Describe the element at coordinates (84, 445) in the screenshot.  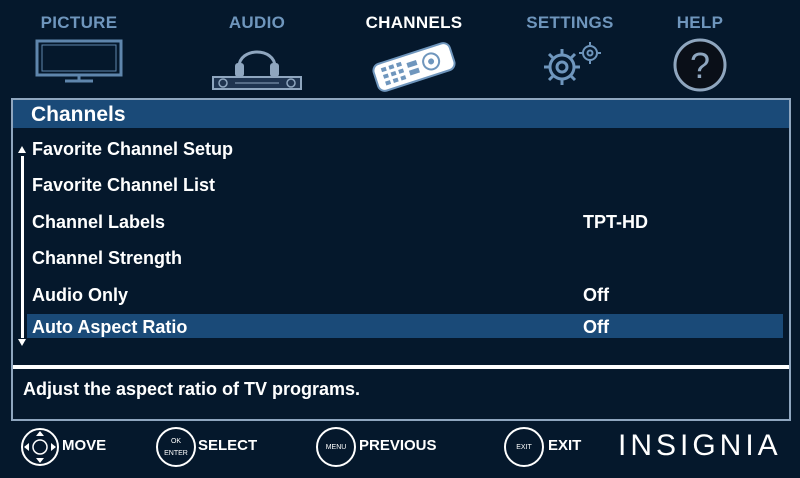
I see `hint-move-label: MOVE` at that location.